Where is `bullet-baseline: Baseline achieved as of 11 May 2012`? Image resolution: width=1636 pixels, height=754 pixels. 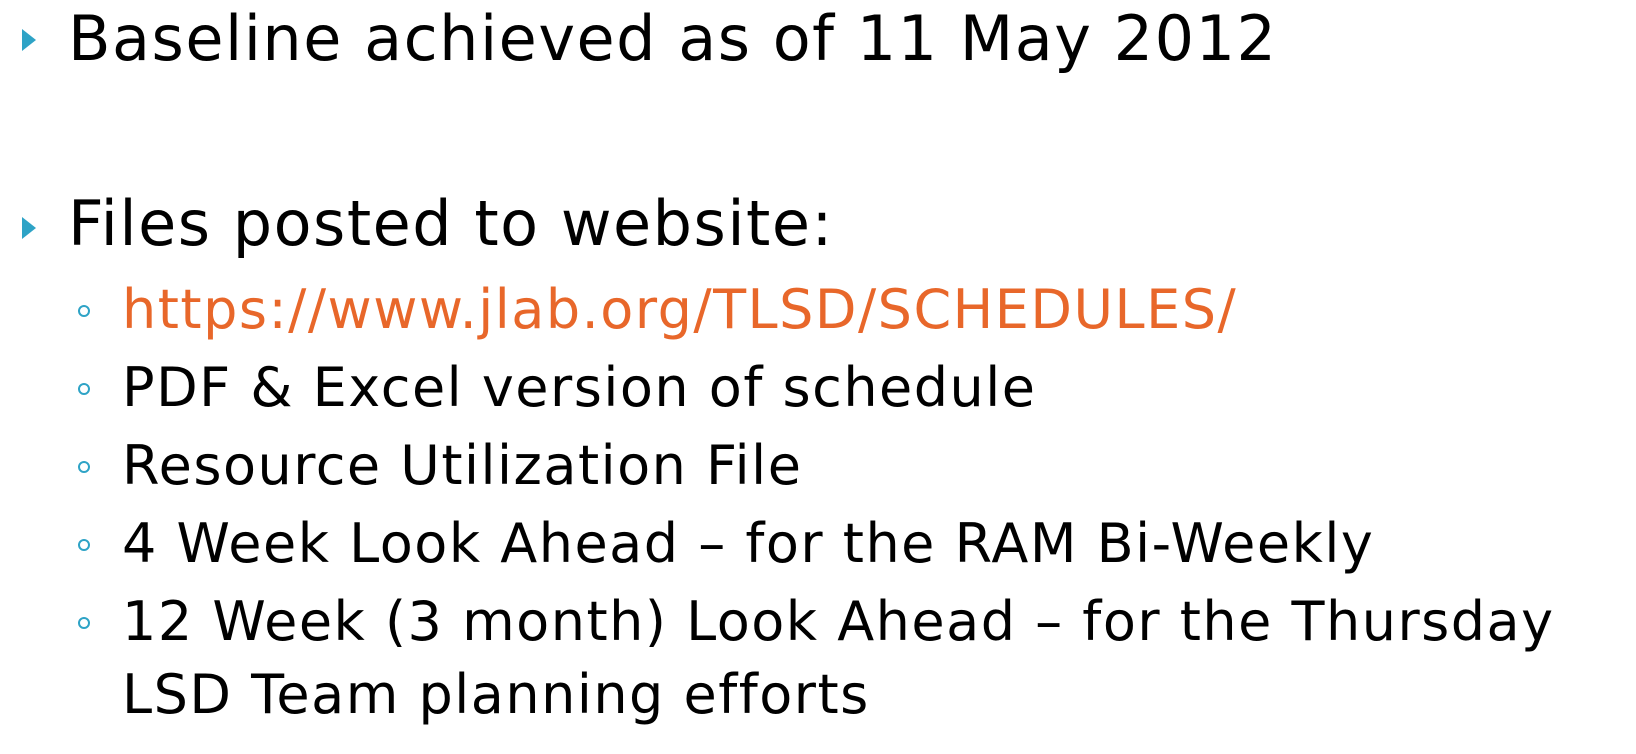
bullet-baseline: Baseline achieved as of 11 May 2012 is located at coordinates (673, 38).